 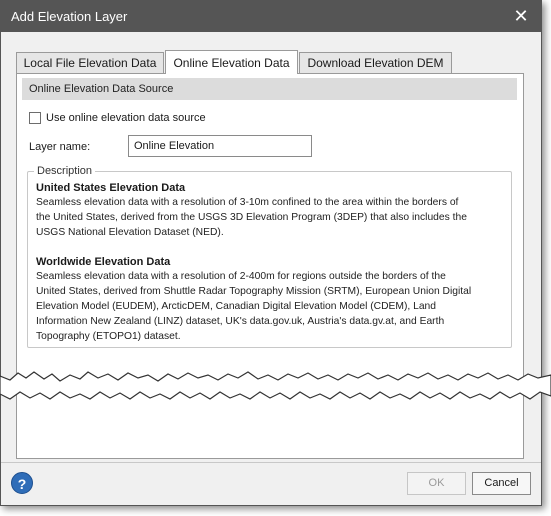 What do you see at coordinates (269, 89) in the screenshot?
I see `section-header: Online Elevation Data Source` at bounding box center [269, 89].